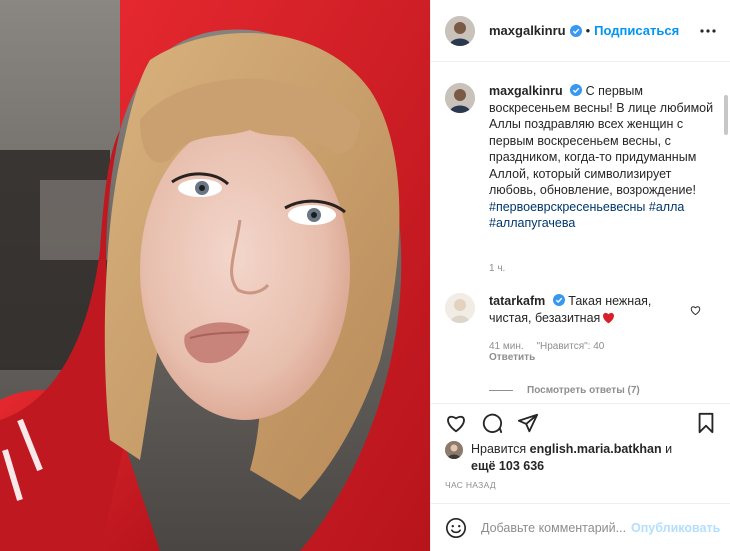  Describe the element at coordinates (695, 310) in the screenshot. I see `comment-like-heart-icon` at that location.